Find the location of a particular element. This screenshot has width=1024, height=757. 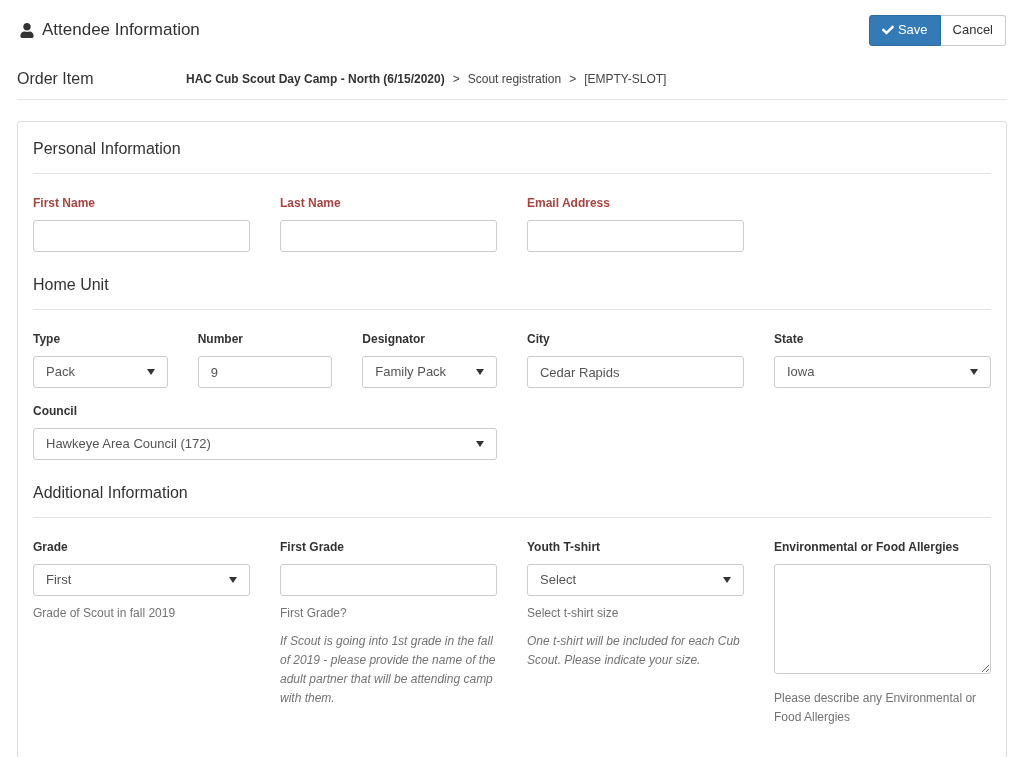

section-heading: Additional Information is located at coordinates (512, 492).